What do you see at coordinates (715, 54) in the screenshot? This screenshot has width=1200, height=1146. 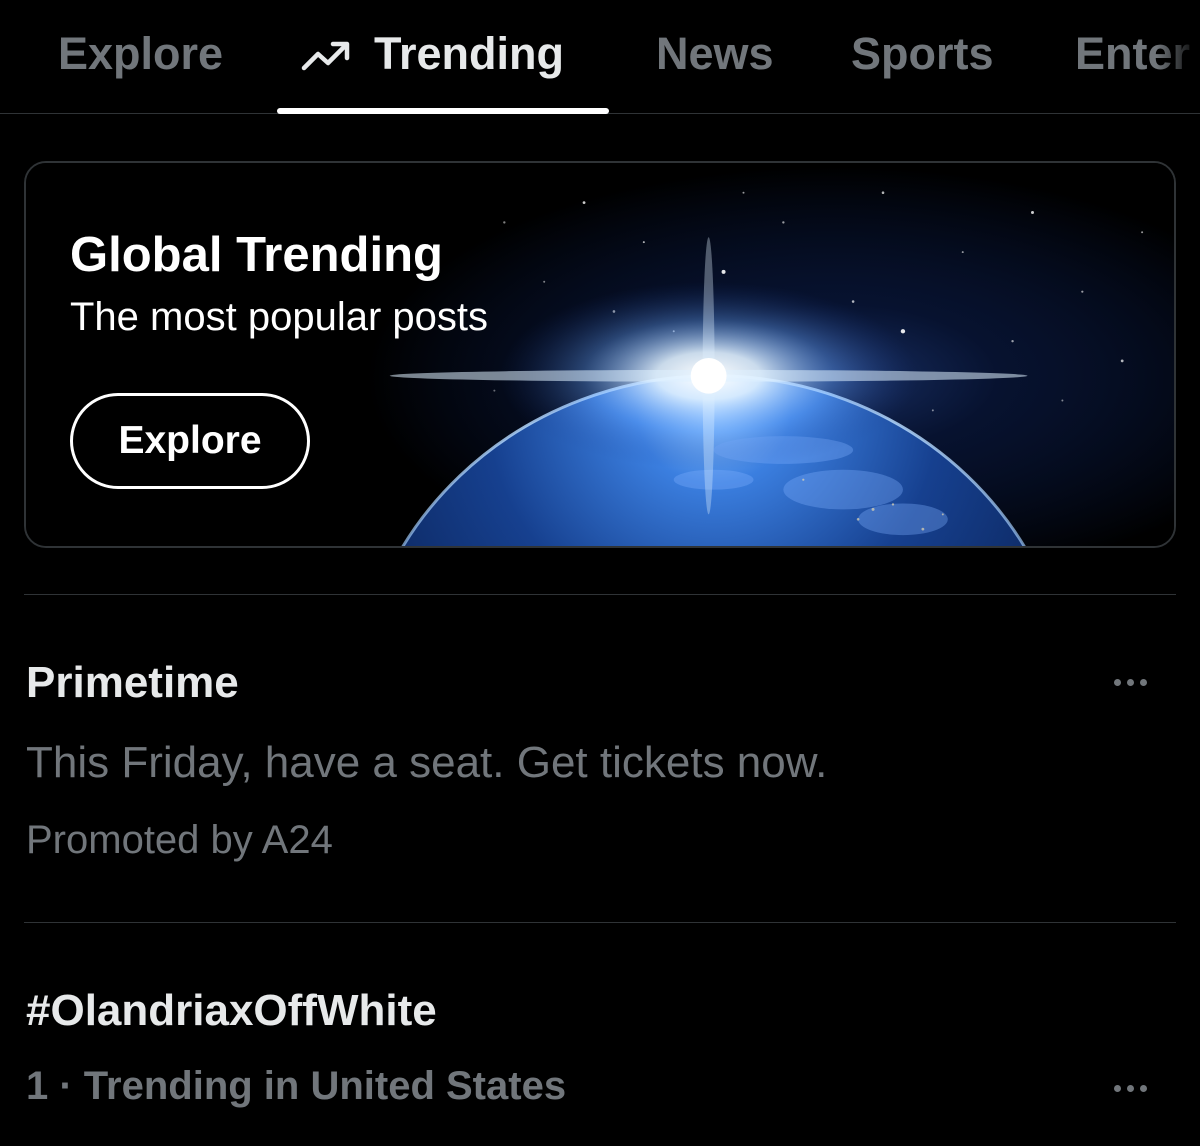 I see `tab-news: News` at bounding box center [715, 54].